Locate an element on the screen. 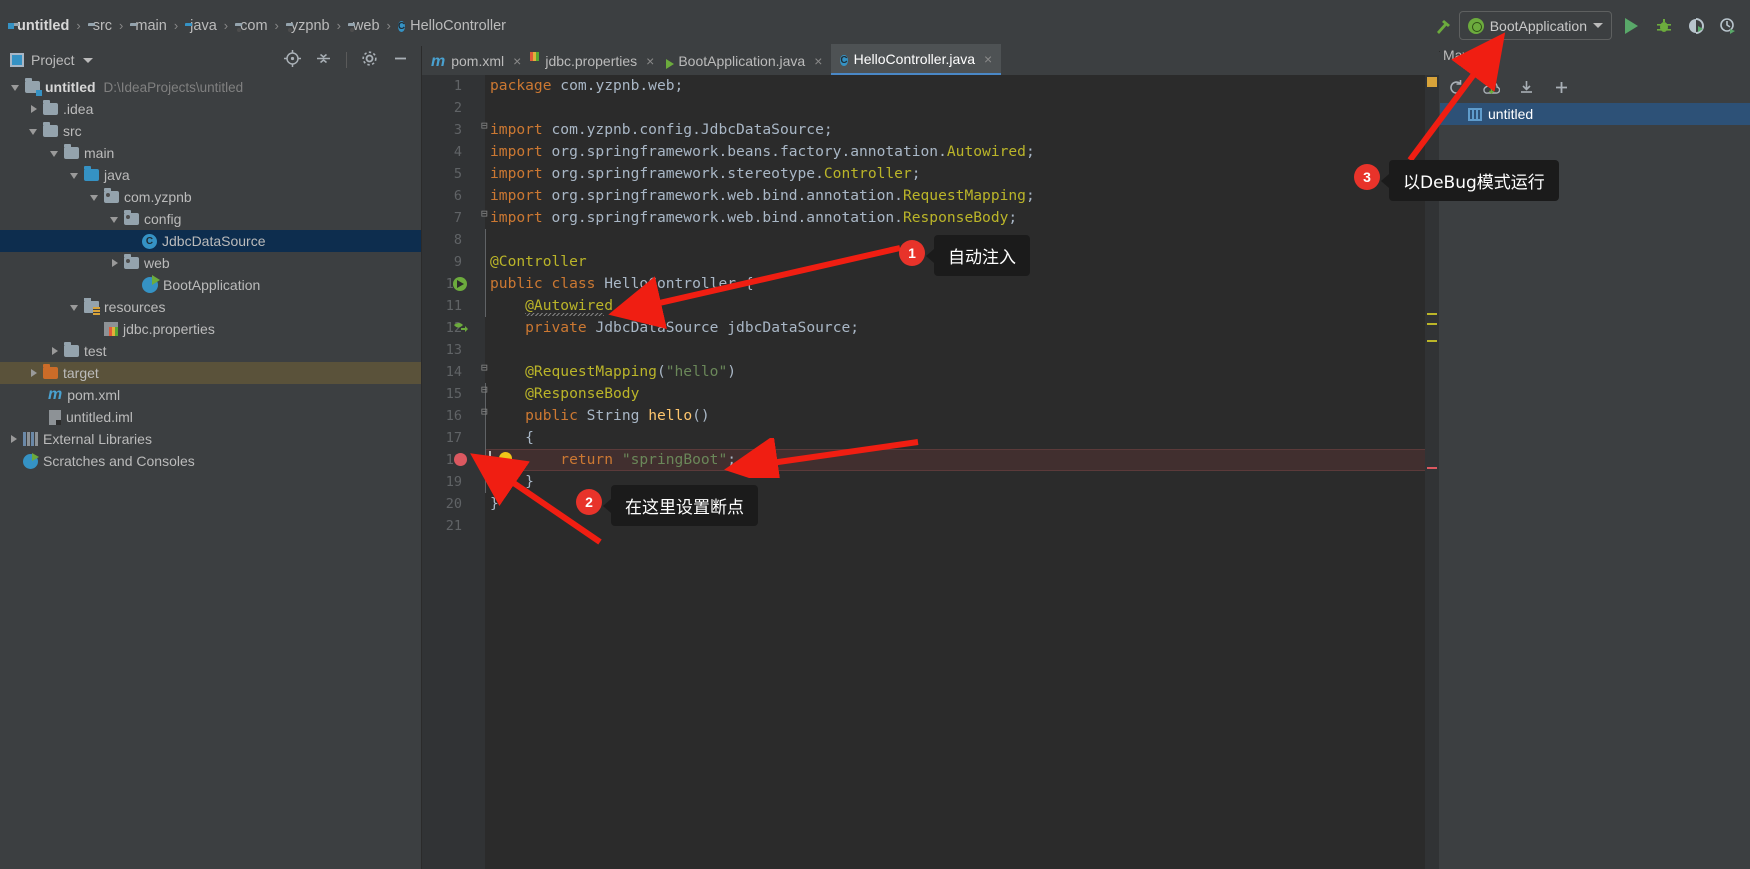  tree-row-src: src is located at coordinates (210, 131).